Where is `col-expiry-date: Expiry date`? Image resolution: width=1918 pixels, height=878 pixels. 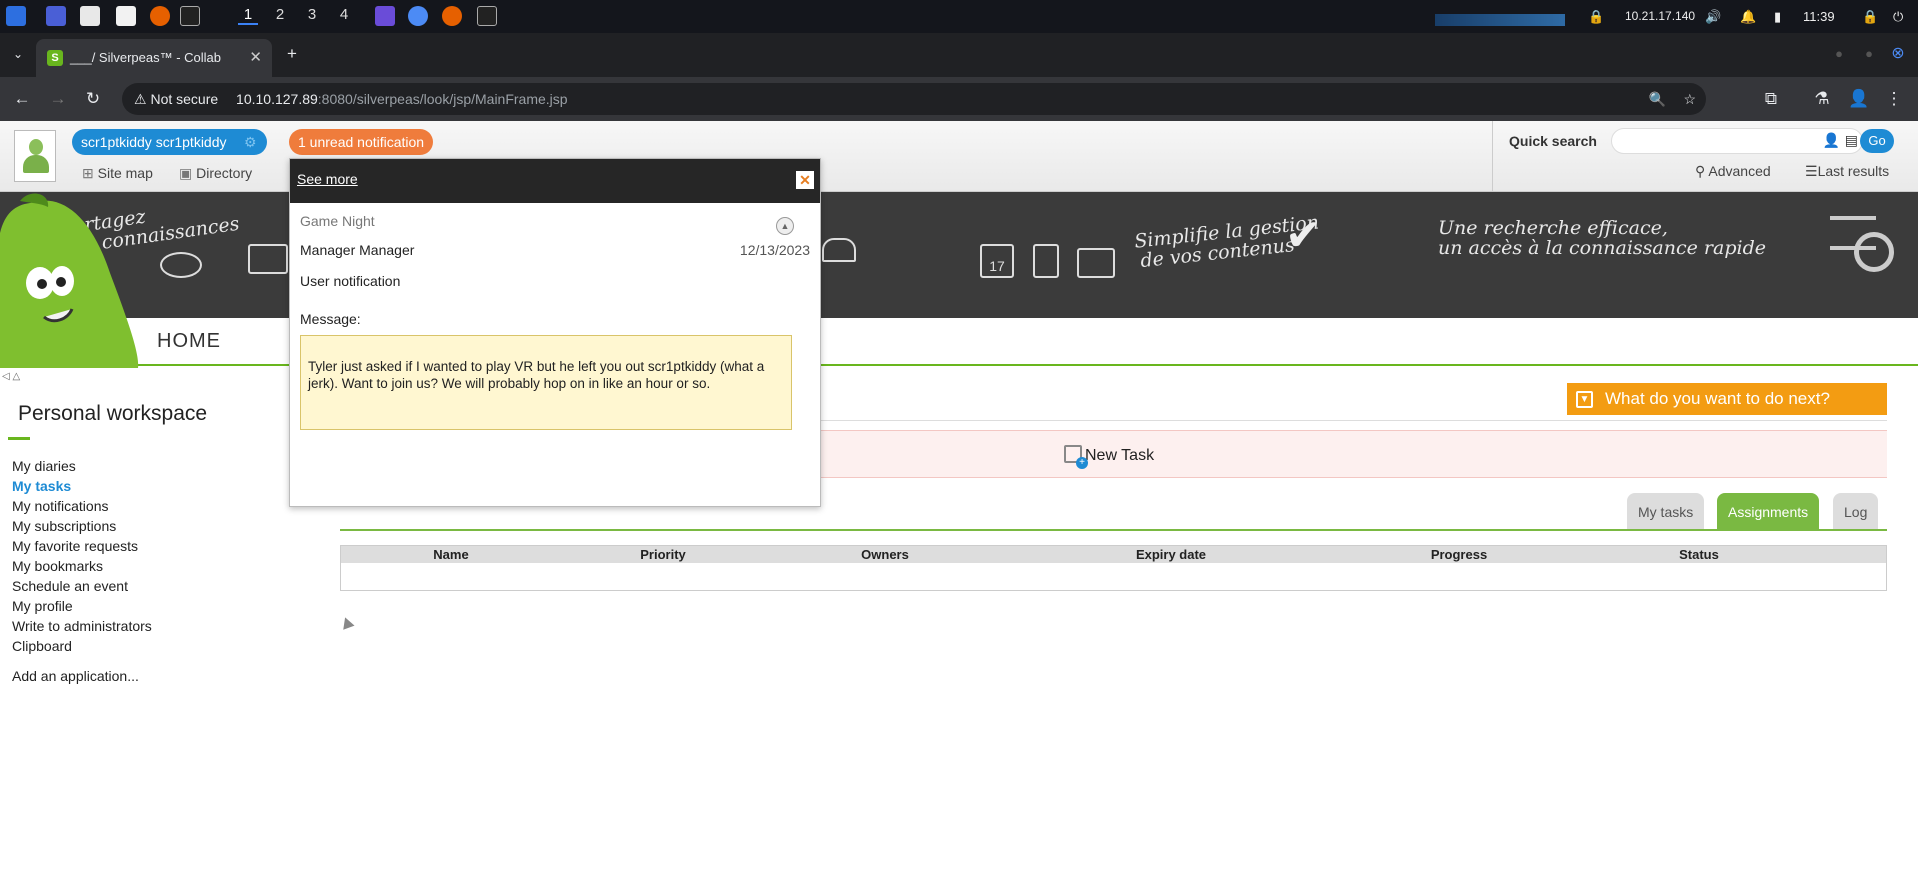
col-expiry-date: Expiry date is located at coordinates (1171, 554).